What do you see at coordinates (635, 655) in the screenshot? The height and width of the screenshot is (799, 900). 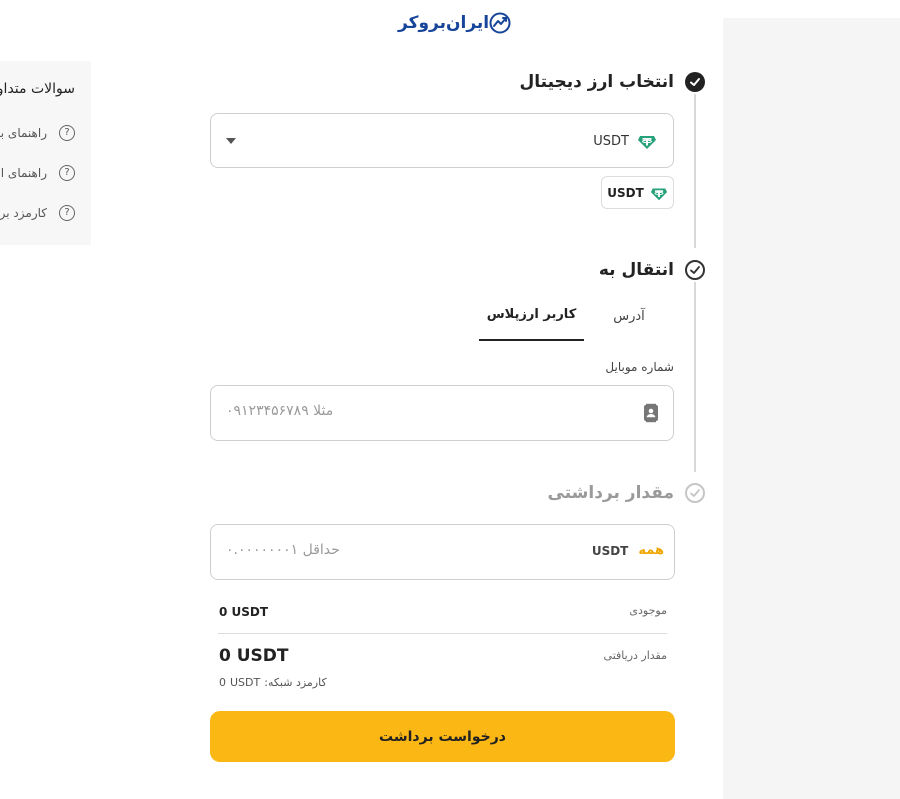 I see `received-label: مقدار دریافتی` at bounding box center [635, 655].